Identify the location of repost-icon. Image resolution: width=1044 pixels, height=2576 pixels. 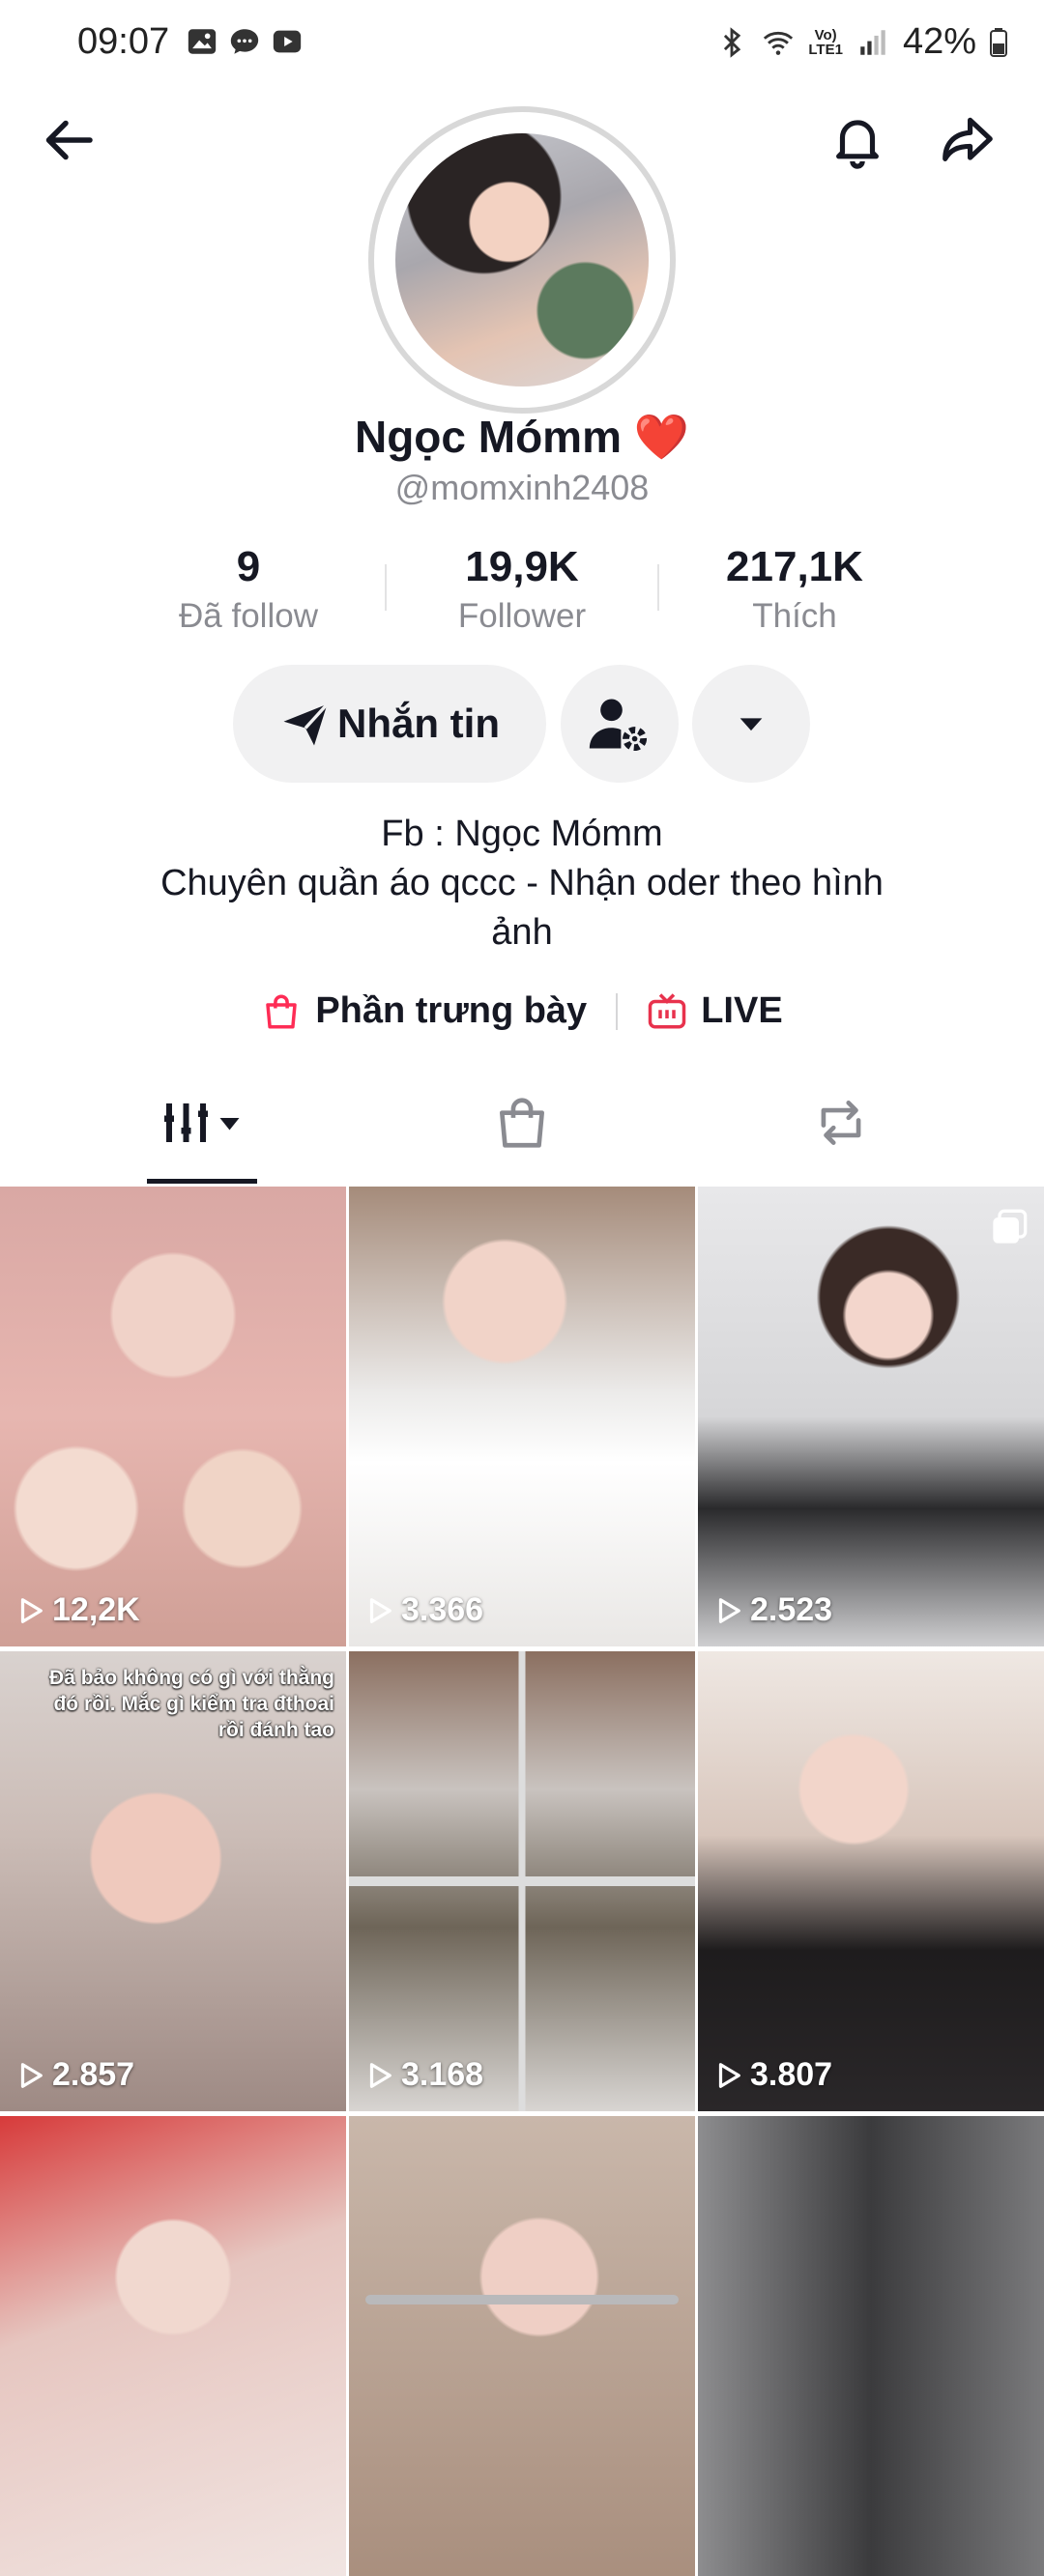
(841, 1123).